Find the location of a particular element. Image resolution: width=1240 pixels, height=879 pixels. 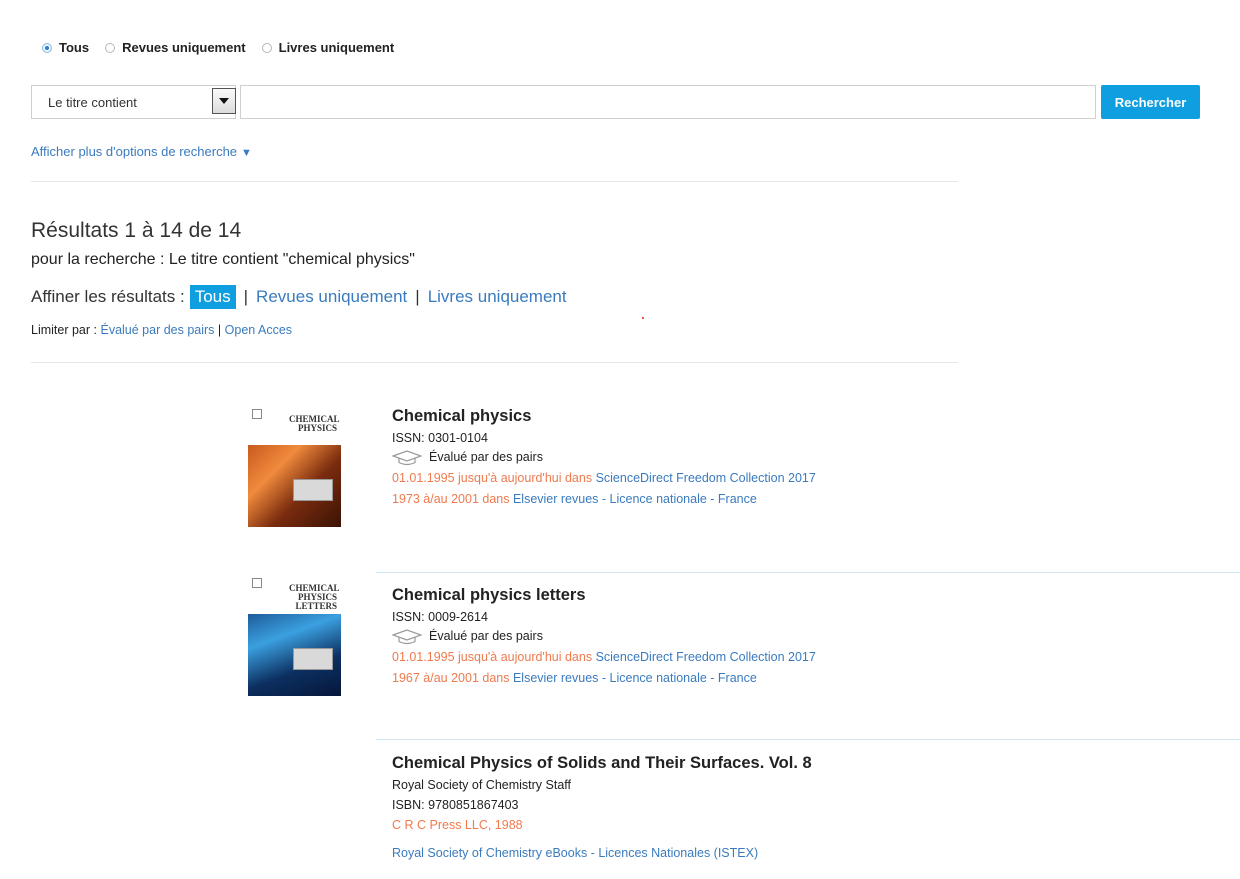

issn: ISSN: 0009-2614 is located at coordinates (440, 617).